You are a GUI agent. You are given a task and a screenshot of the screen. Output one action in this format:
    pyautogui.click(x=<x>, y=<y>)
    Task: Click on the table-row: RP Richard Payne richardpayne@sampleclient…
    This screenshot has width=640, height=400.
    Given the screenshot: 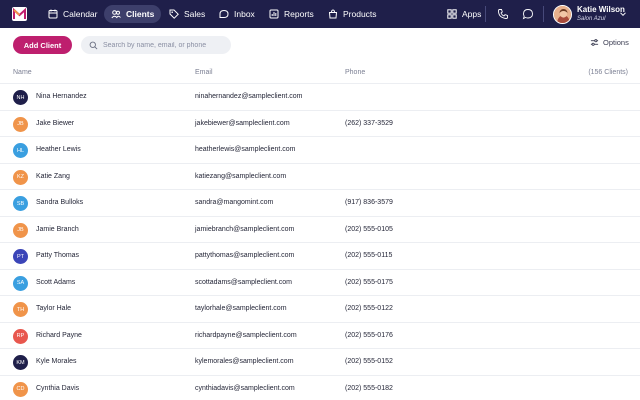 What is the action you would take?
    pyautogui.click(x=320, y=335)
    